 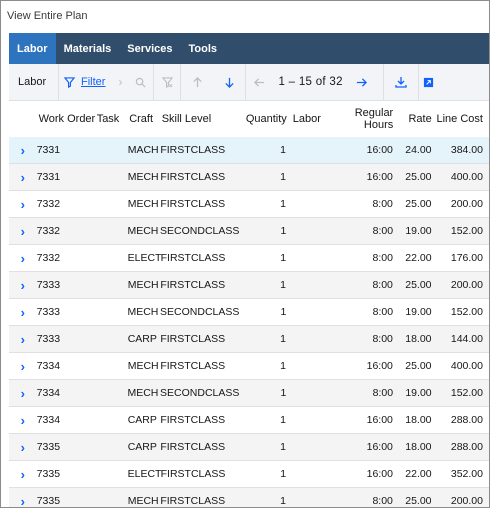 I want to click on tab-services: Services, so click(x=149, y=48).